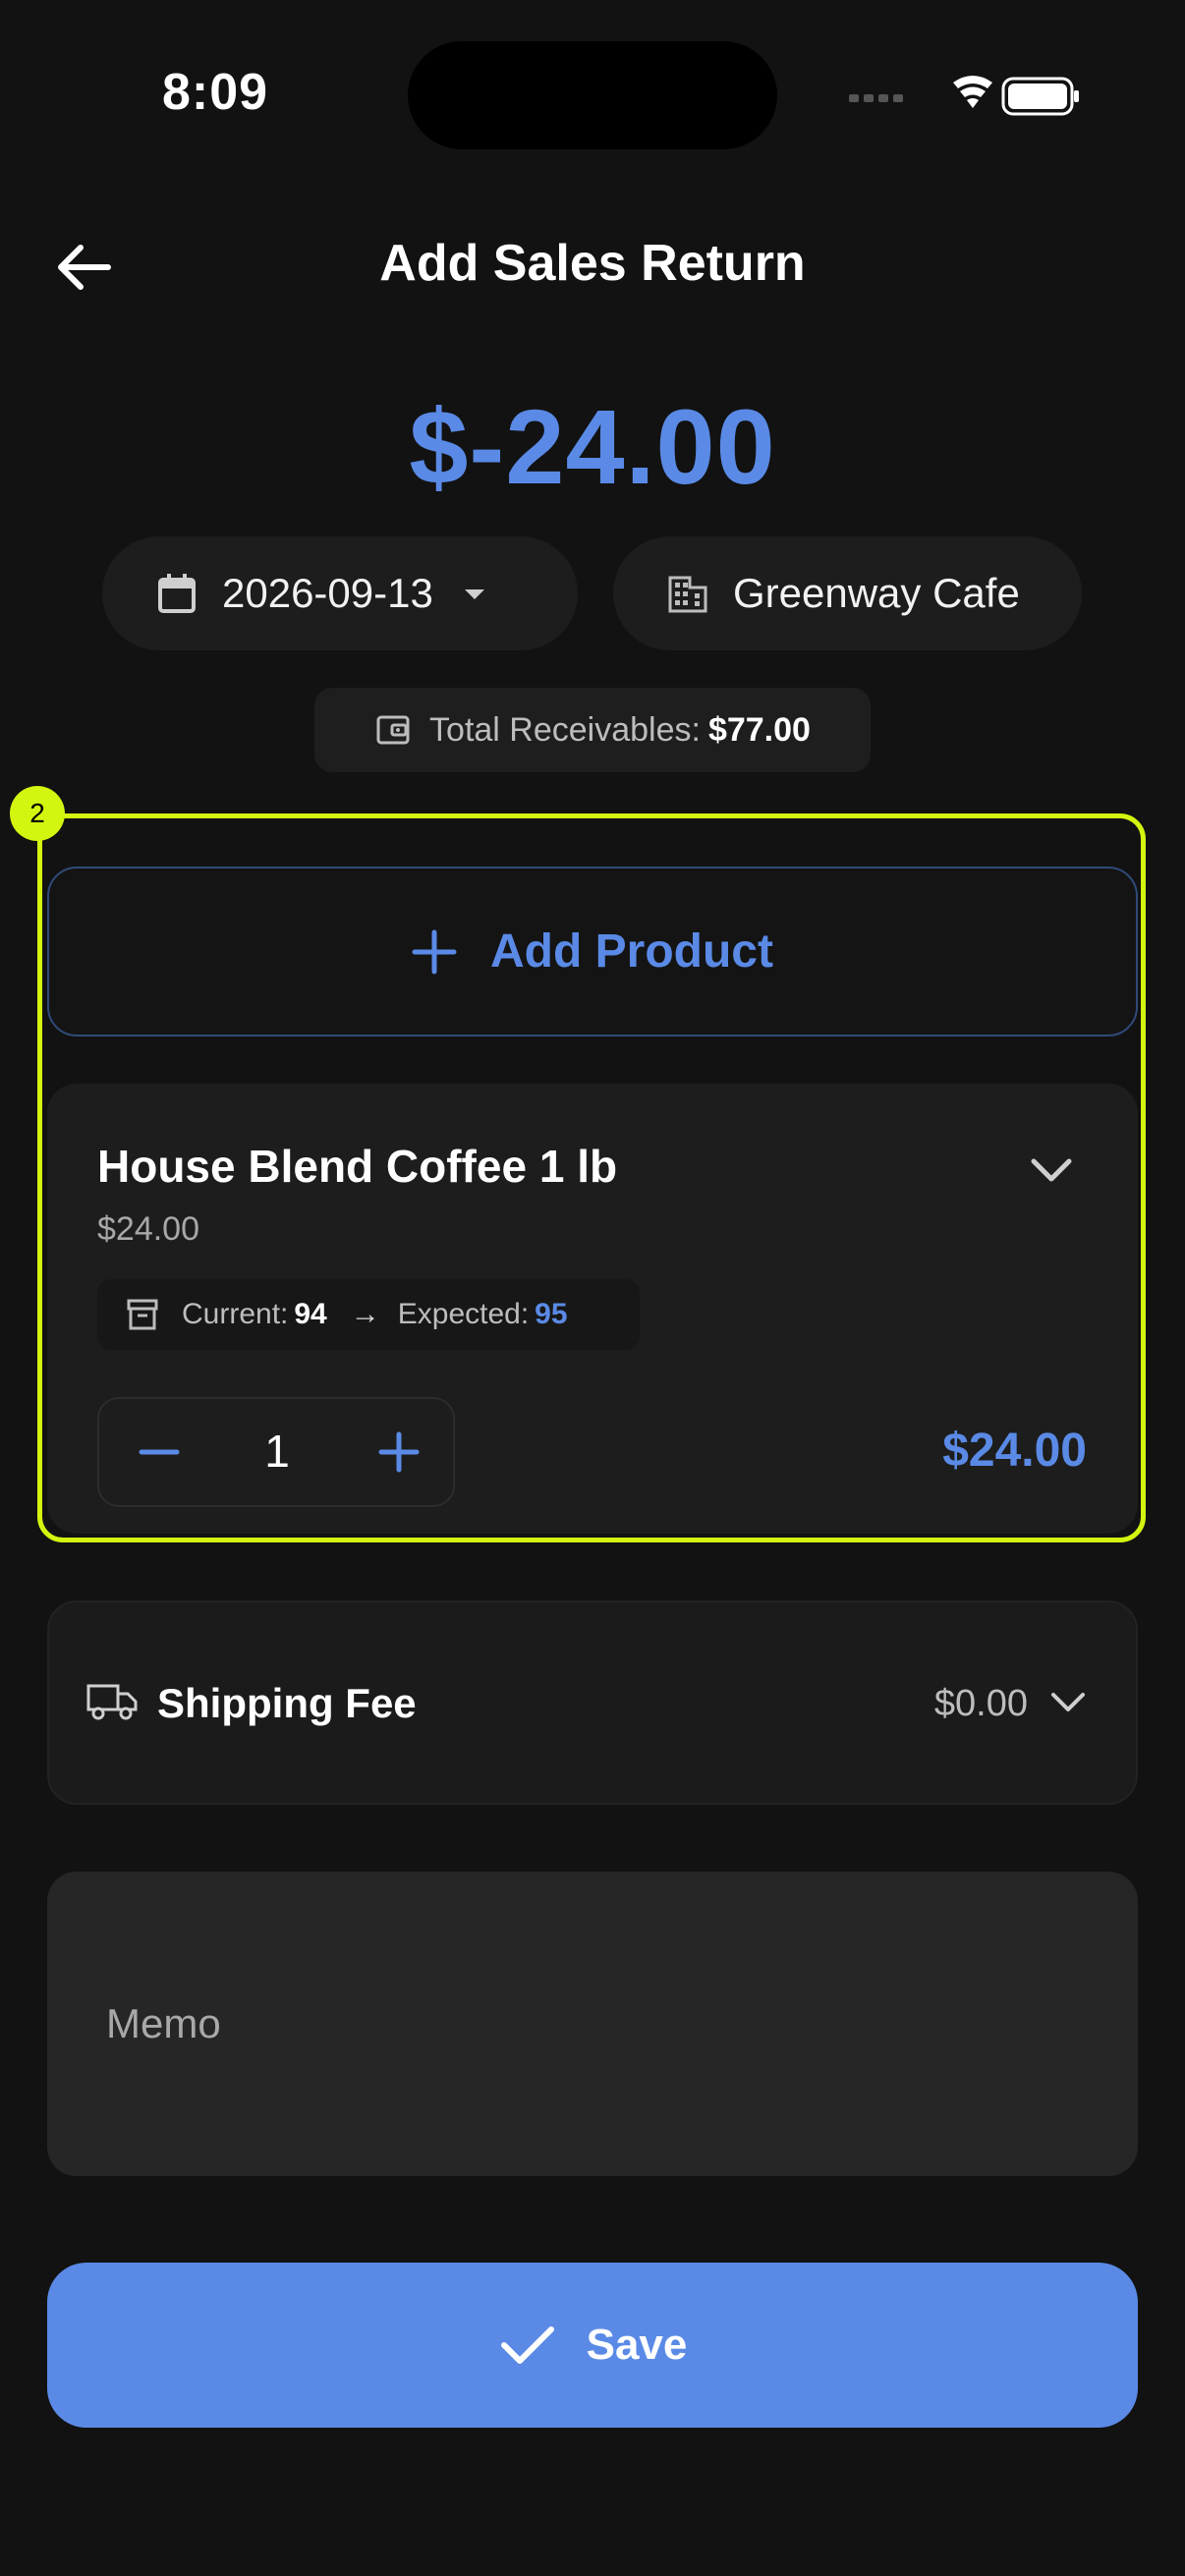 The height and width of the screenshot is (2576, 1185). I want to click on check-icon, so click(527, 2345).